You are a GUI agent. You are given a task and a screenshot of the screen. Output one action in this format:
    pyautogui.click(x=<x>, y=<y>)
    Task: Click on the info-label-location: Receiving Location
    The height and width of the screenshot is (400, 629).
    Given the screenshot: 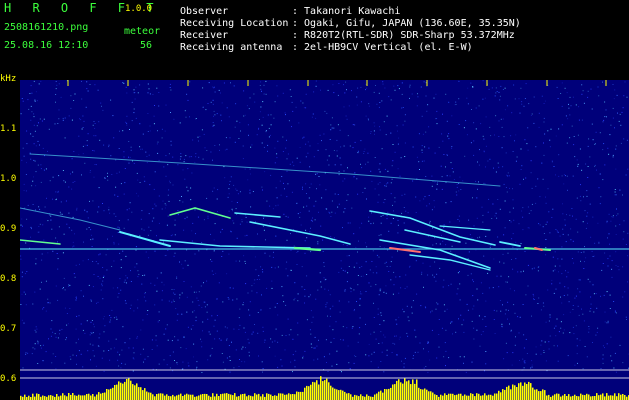 What is the action you would take?
    pyautogui.click(x=234, y=23)
    